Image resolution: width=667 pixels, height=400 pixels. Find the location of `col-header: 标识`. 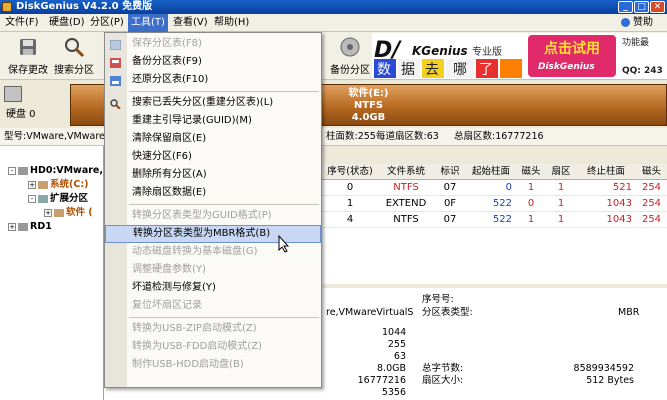

col-header: 标识 is located at coordinates (450, 172).